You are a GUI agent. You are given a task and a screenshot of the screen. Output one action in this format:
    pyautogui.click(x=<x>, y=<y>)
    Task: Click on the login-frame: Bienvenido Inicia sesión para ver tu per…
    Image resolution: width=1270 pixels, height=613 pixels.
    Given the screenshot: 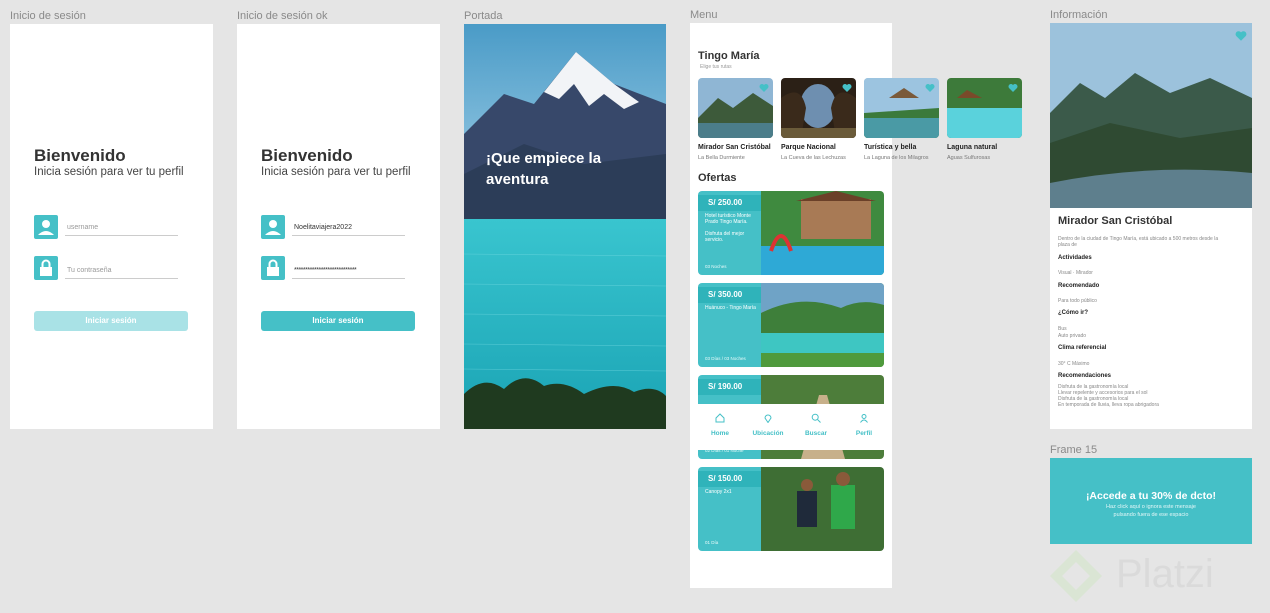 What is the action you would take?
    pyautogui.click(x=111, y=226)
    